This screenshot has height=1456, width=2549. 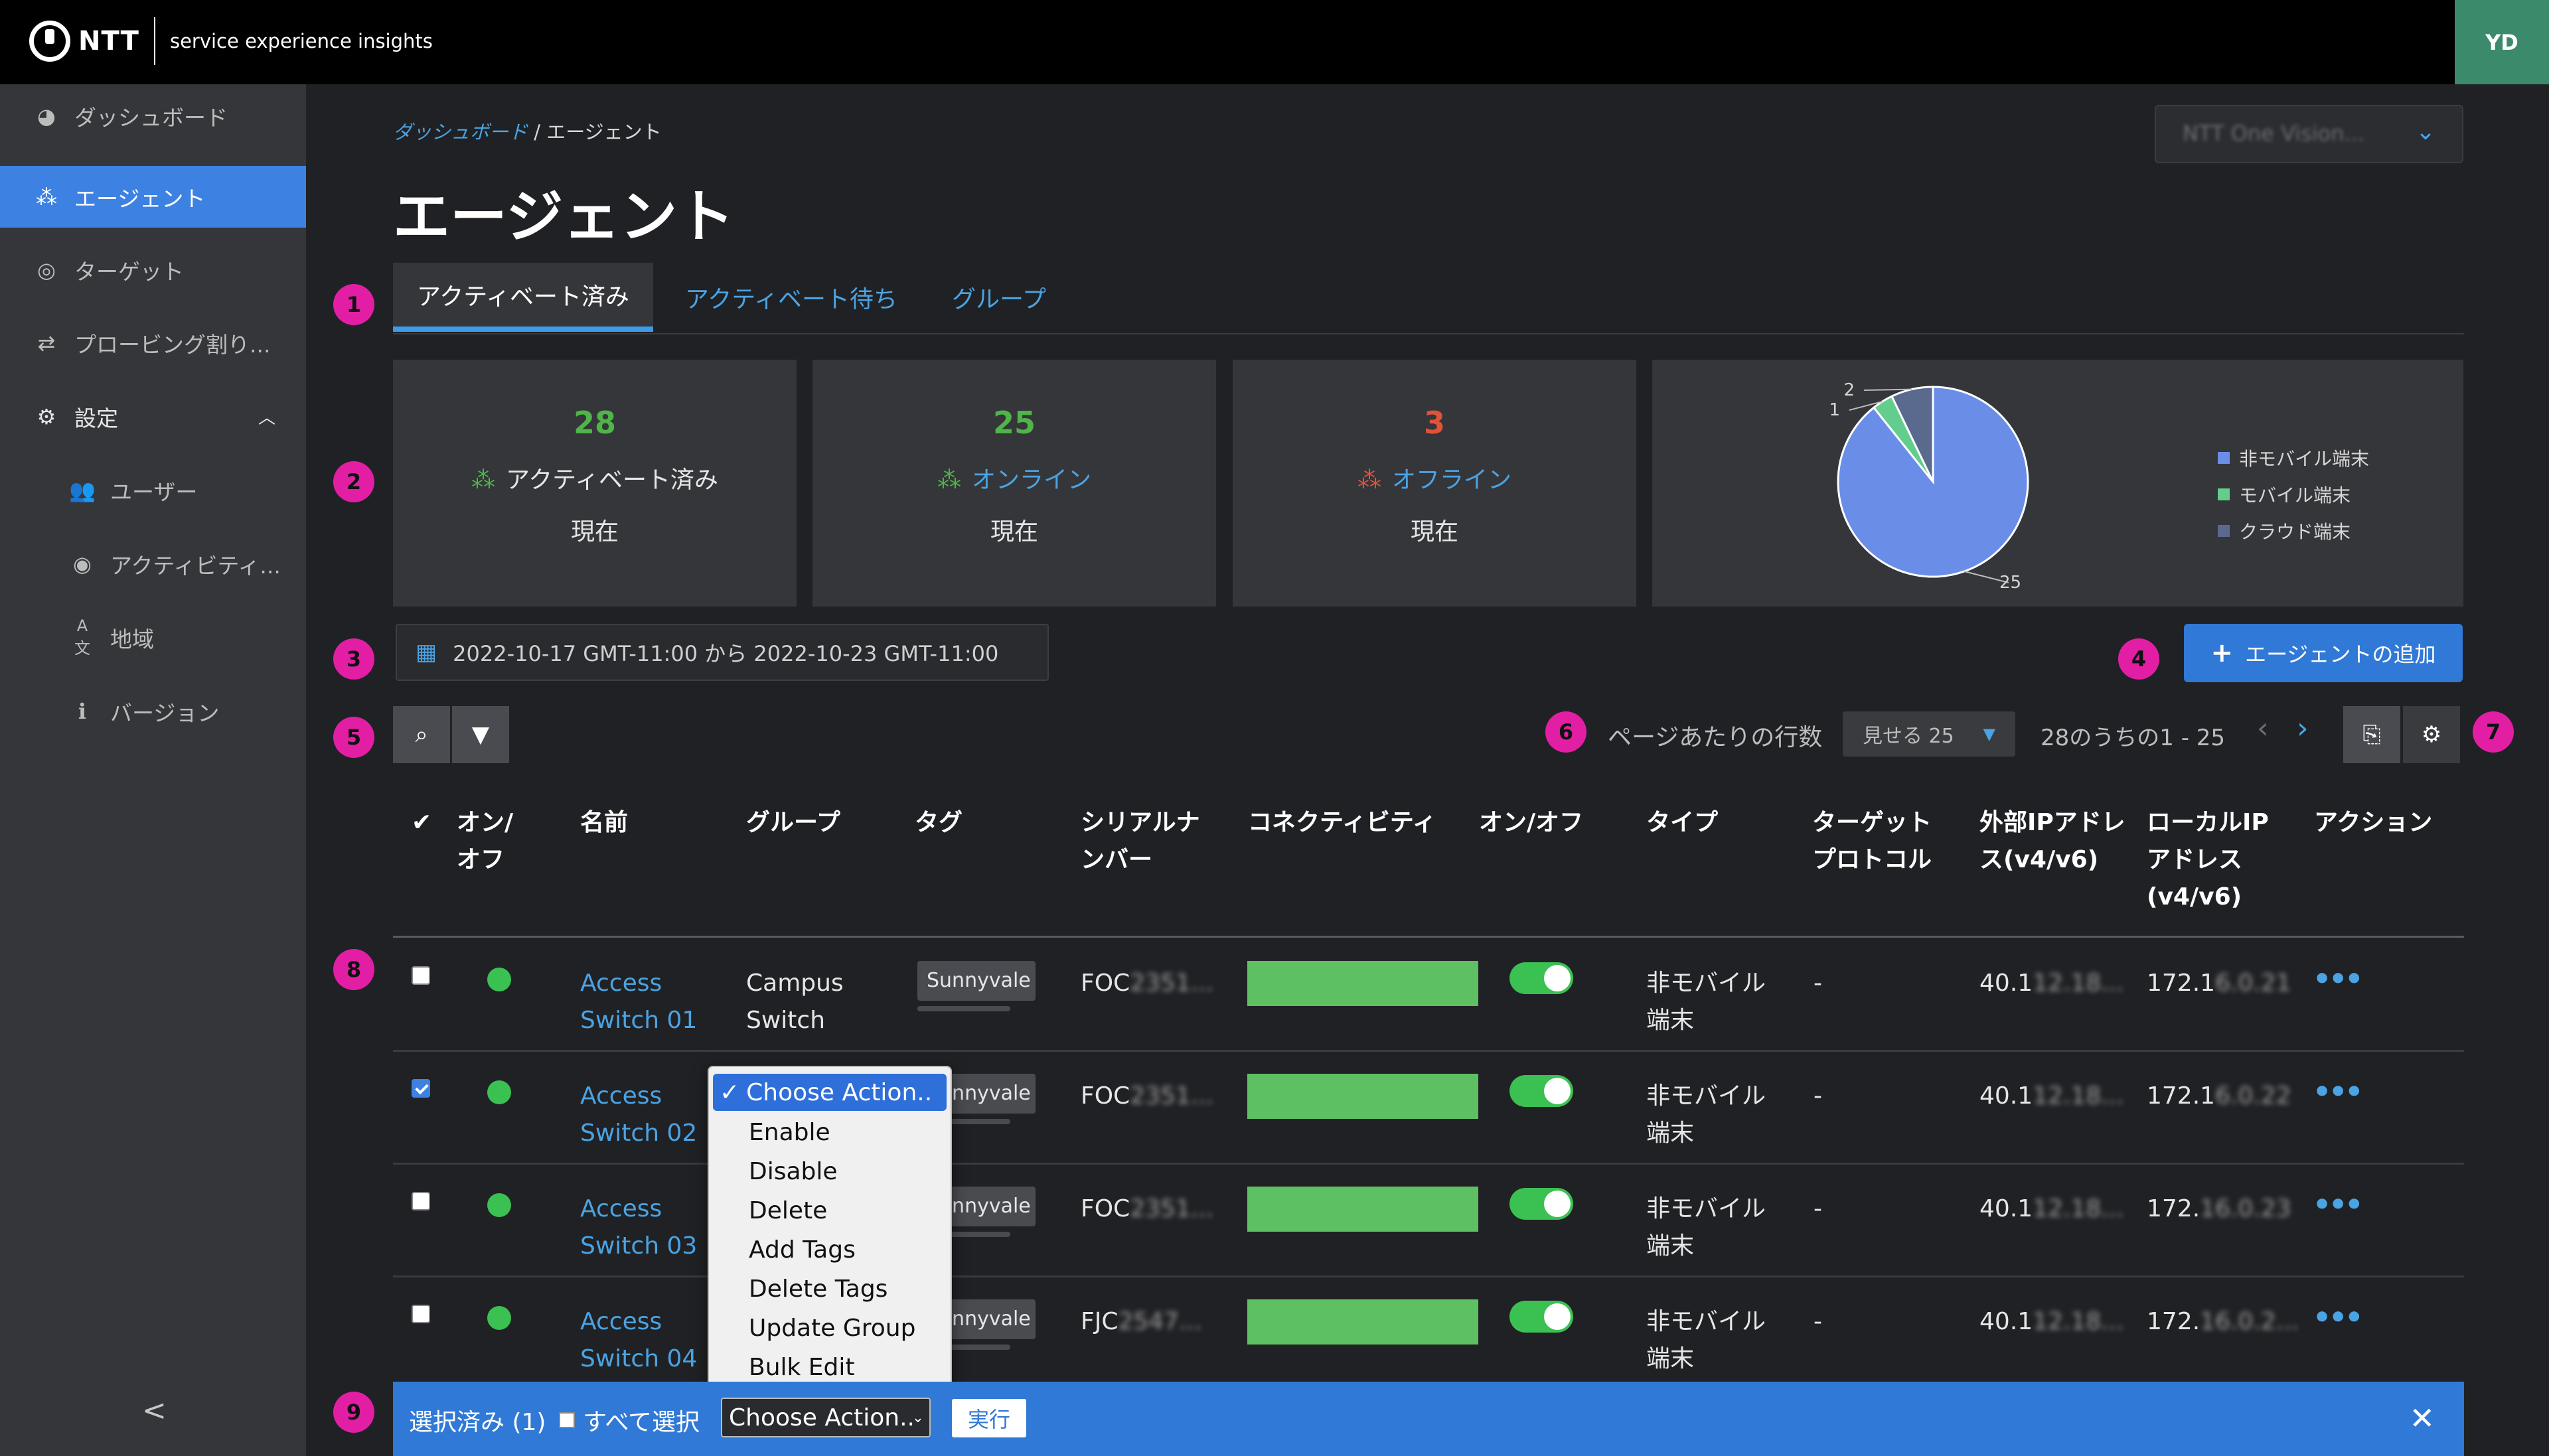 What do you see at coordinates (641, 1422) in the screenshot?
I see `select-all-label: すべて選択` at bounding box center [641, 1422].